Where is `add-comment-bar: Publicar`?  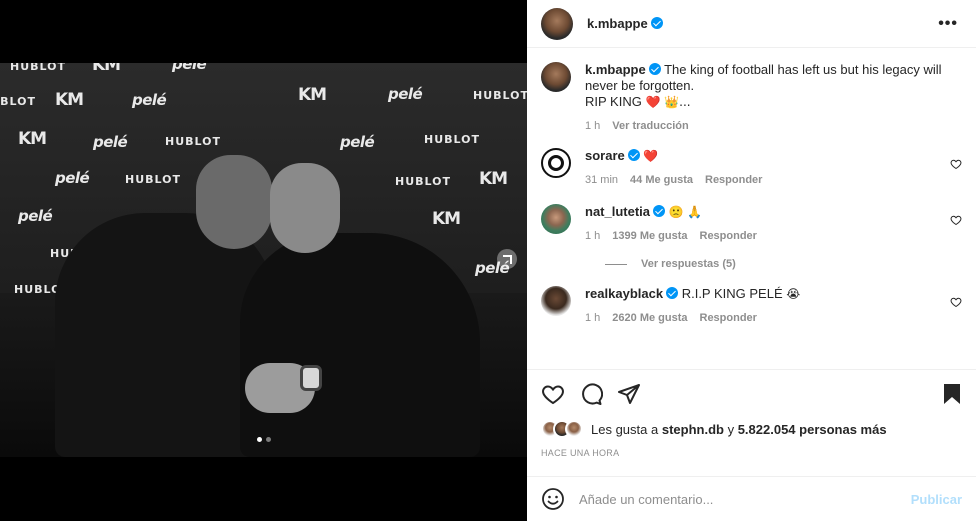
add-comment-bar: Publicar is located at coordinates (751, 498).